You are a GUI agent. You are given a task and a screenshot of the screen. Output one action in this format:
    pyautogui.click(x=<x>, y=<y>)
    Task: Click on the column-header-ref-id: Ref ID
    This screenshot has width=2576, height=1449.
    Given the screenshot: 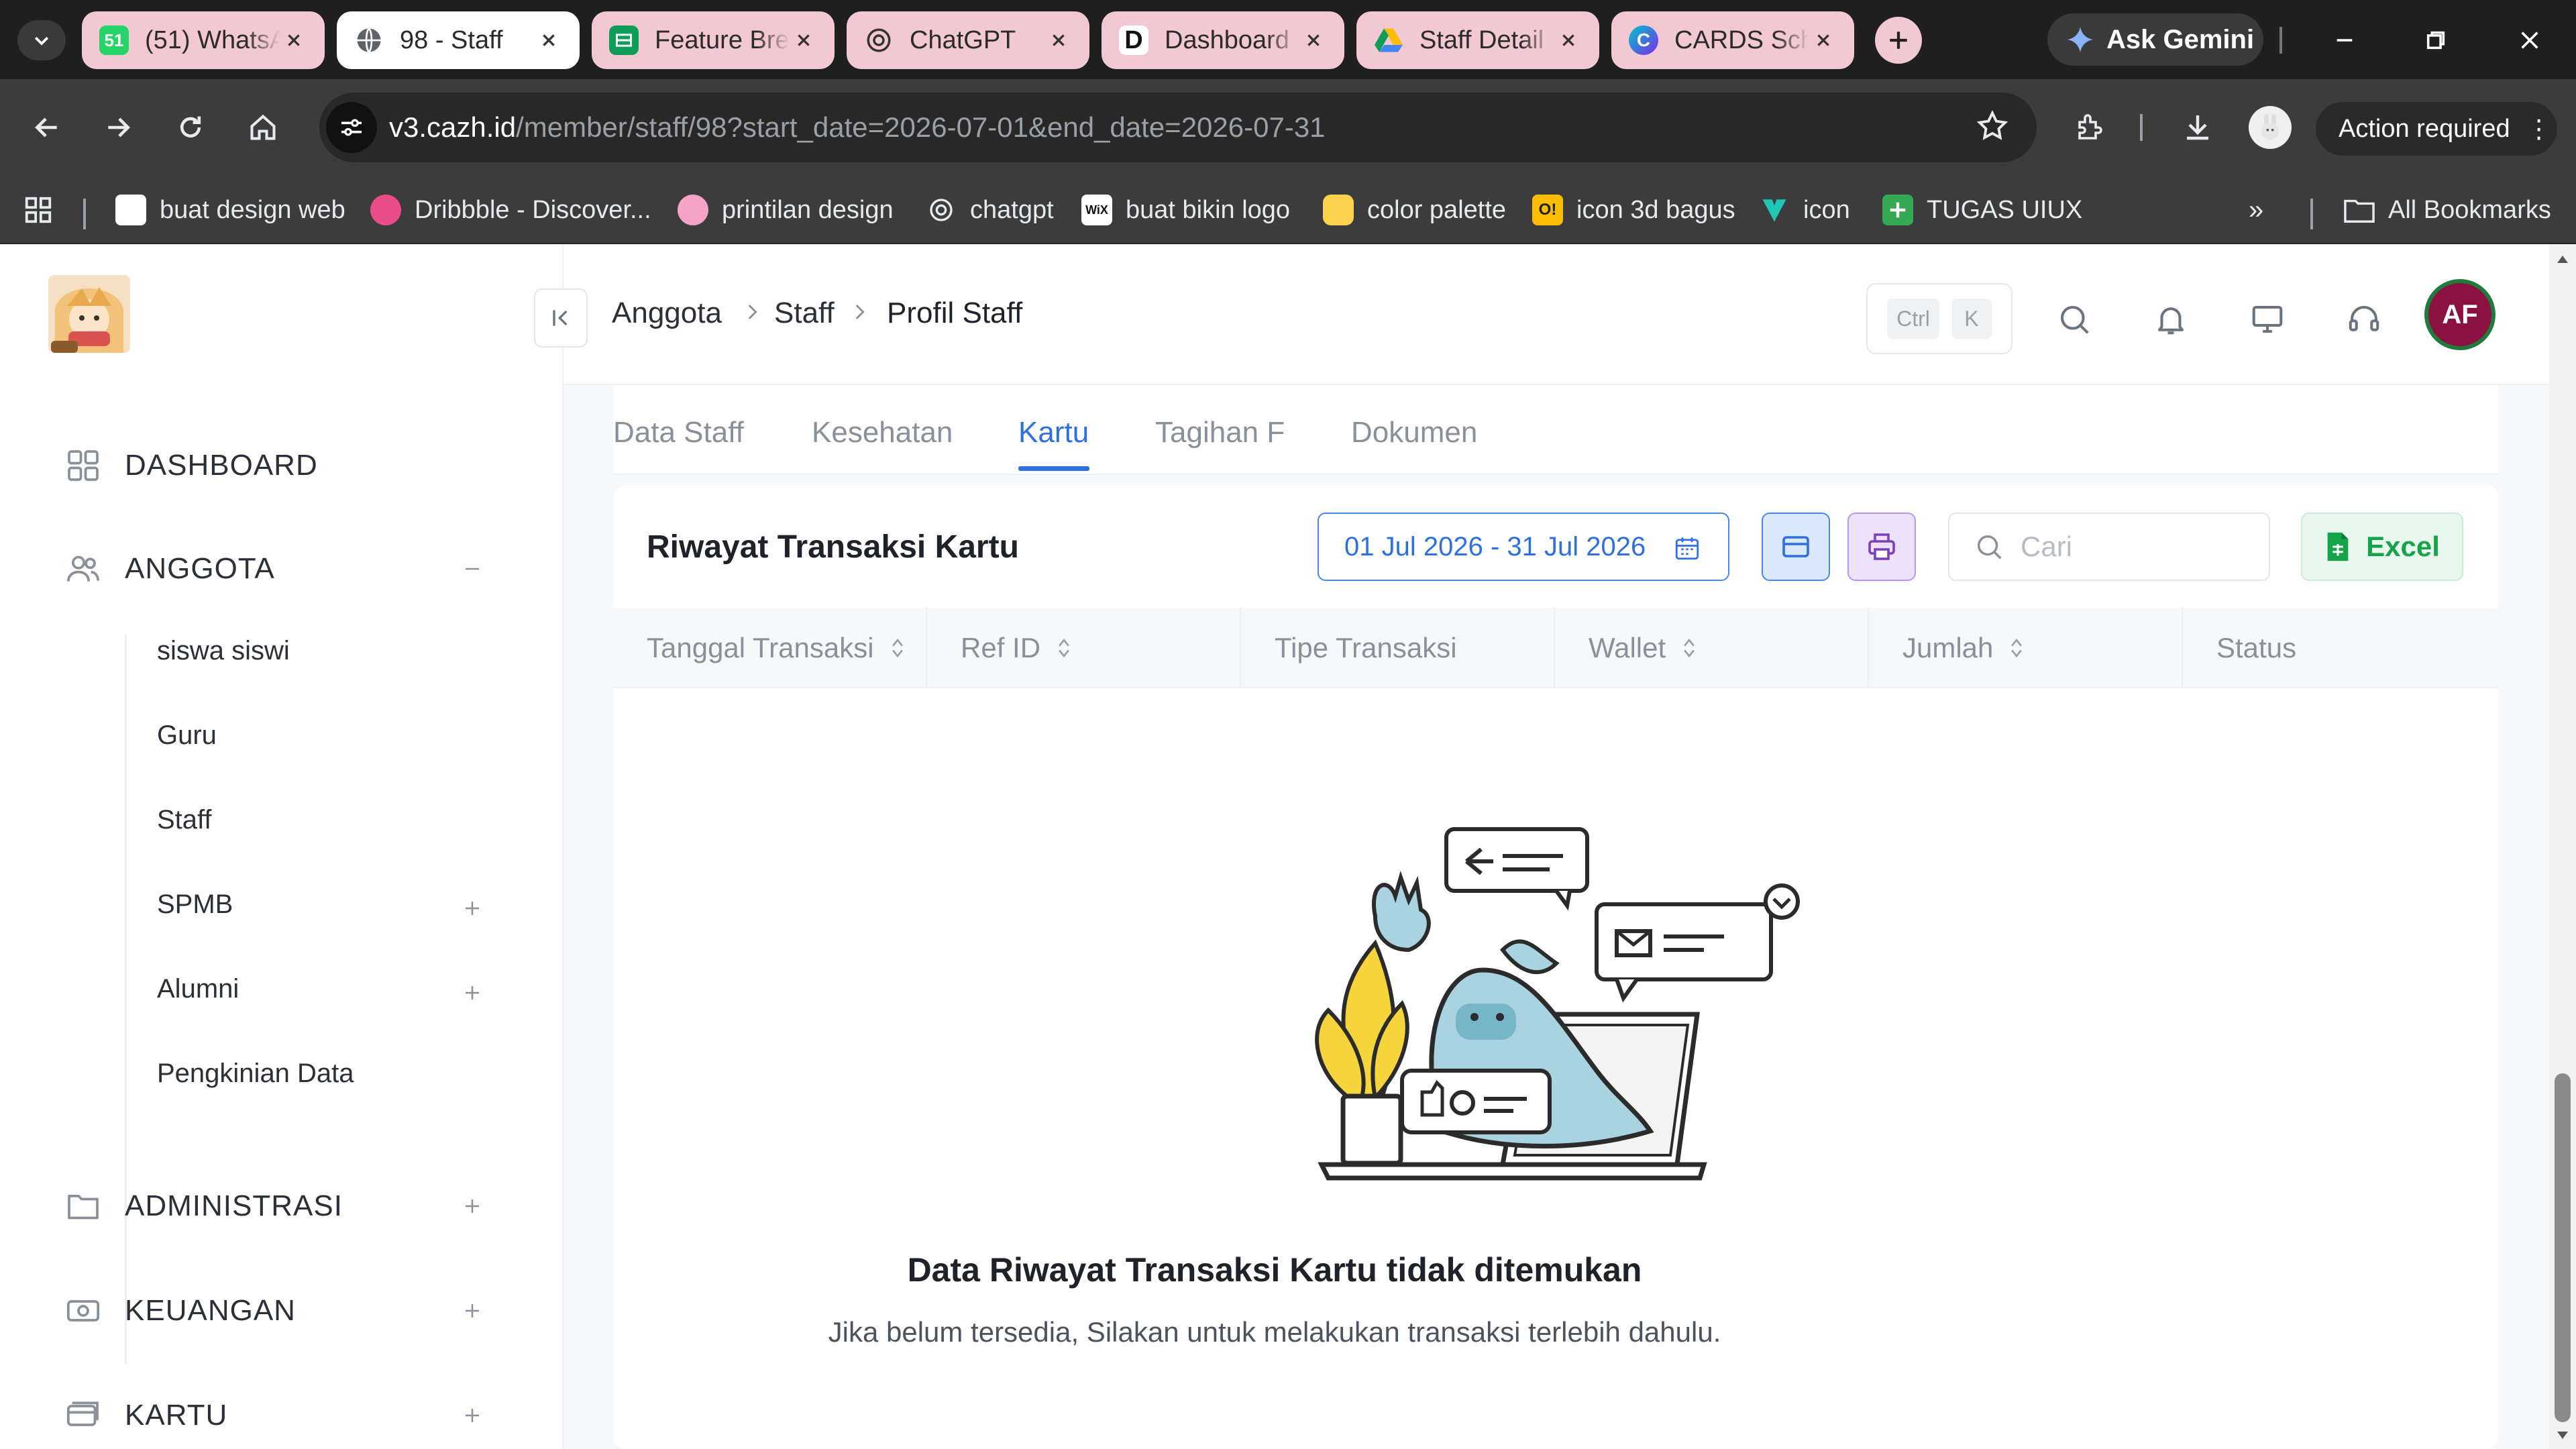 What is the action you would take?
    pyautogui.click(x=1084, y=648)
    